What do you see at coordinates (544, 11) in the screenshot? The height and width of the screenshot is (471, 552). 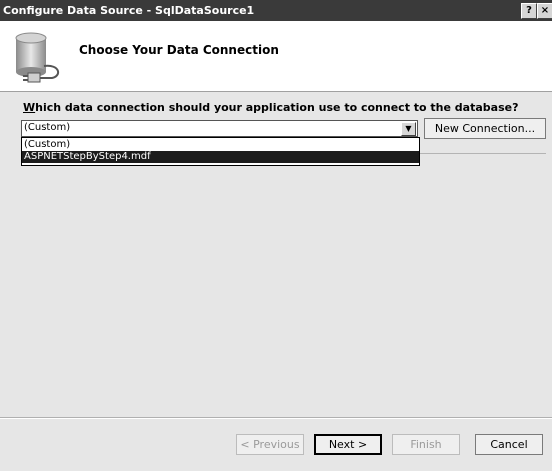 I see `close-button: ×` at bounding box center [544, 11].